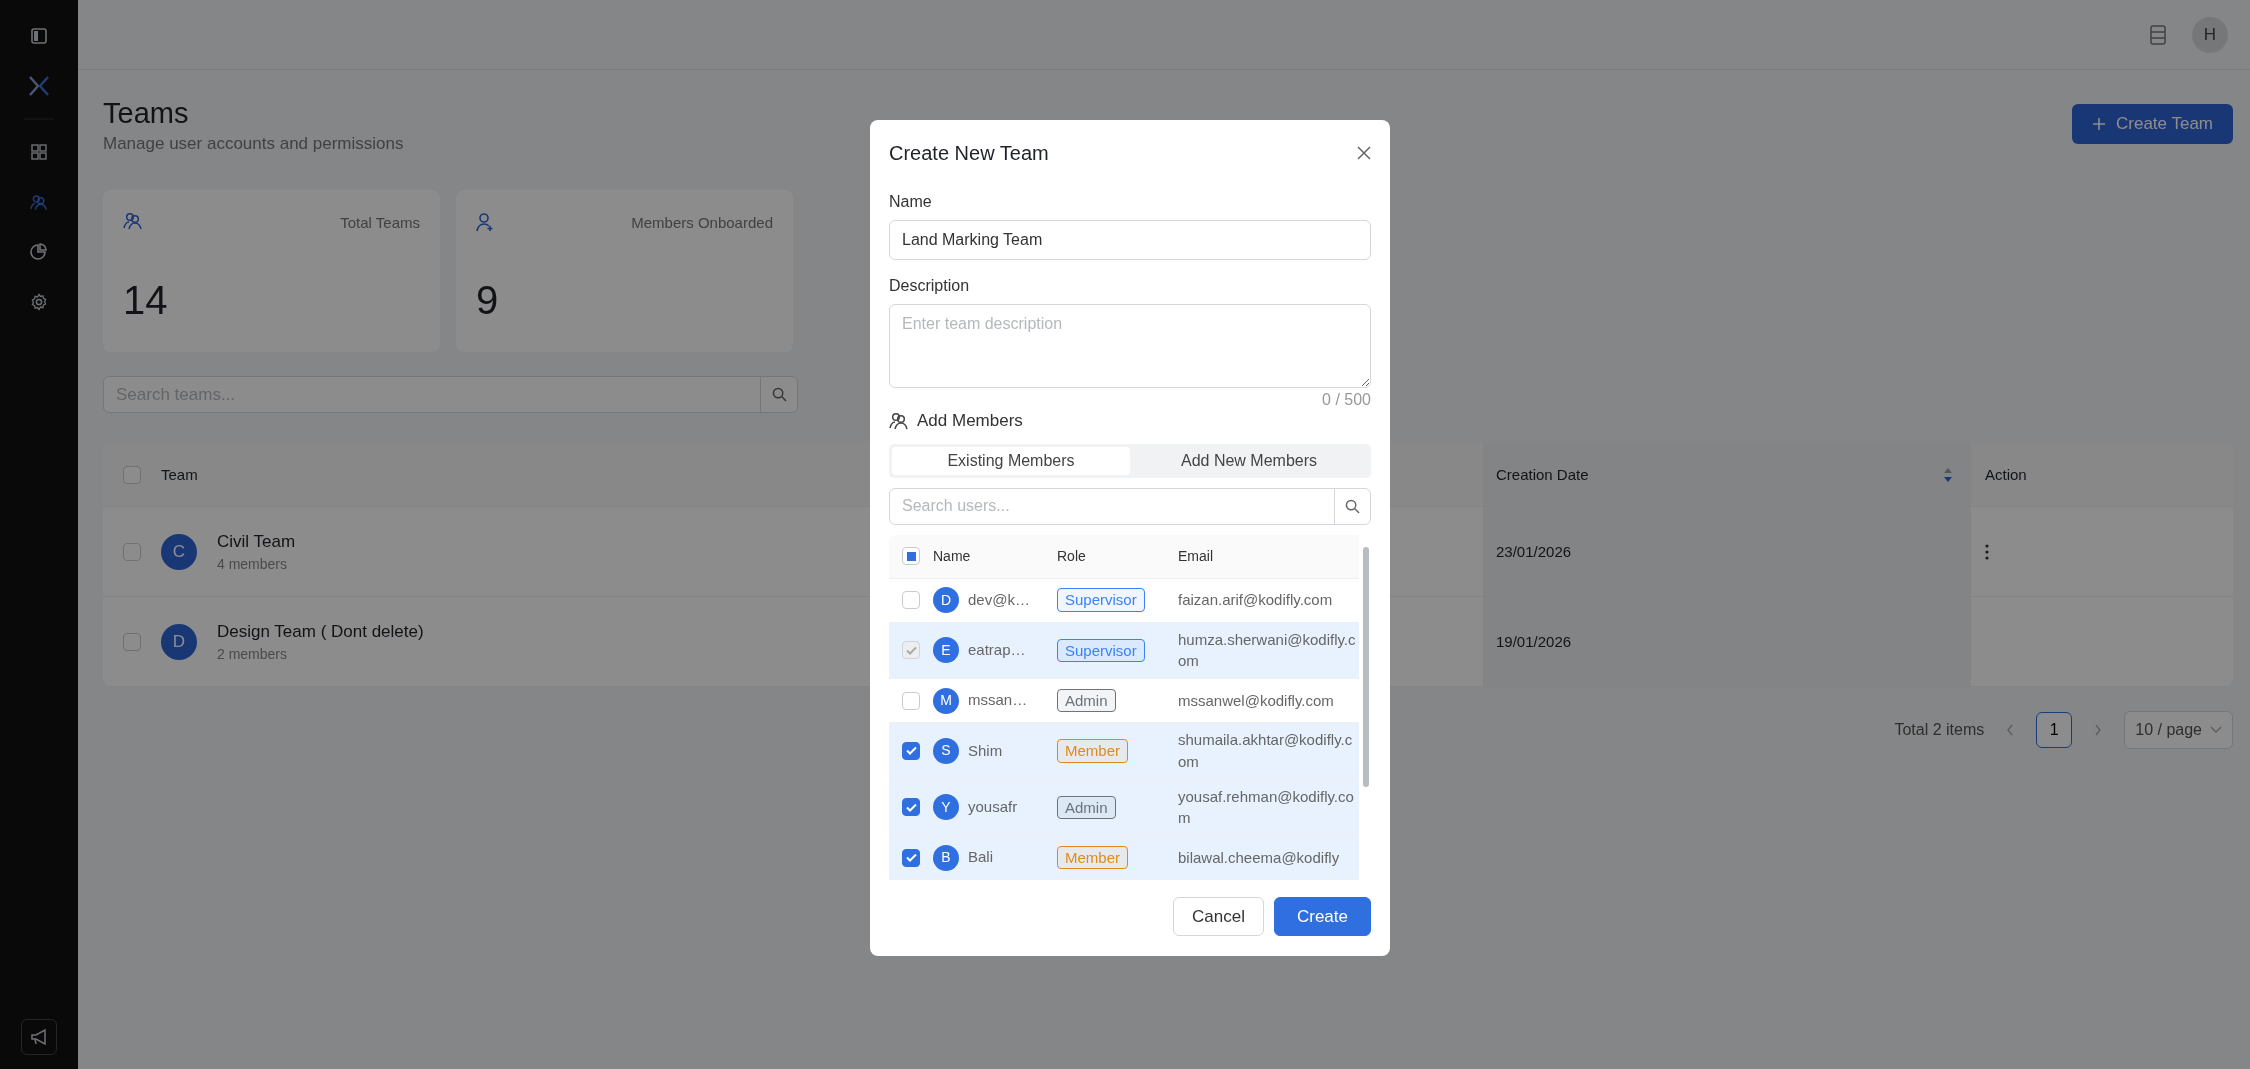 The height and width of the screenshot is (1069, 2250). What do you see at coordinates (946, 857) in the screenshot?
I see `user-avatar: B` at bounding box center [946, 857].